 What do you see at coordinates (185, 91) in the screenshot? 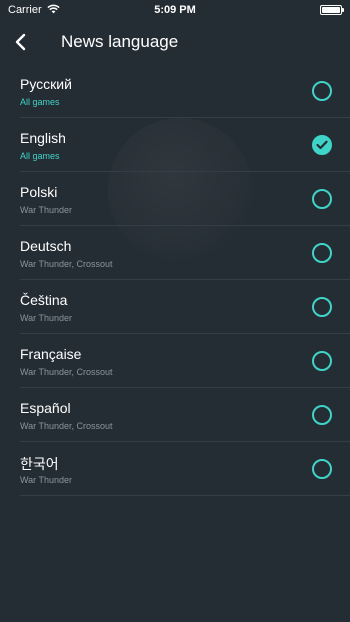
I see `language-row: Русский All games` at bounding box center [185, 91].